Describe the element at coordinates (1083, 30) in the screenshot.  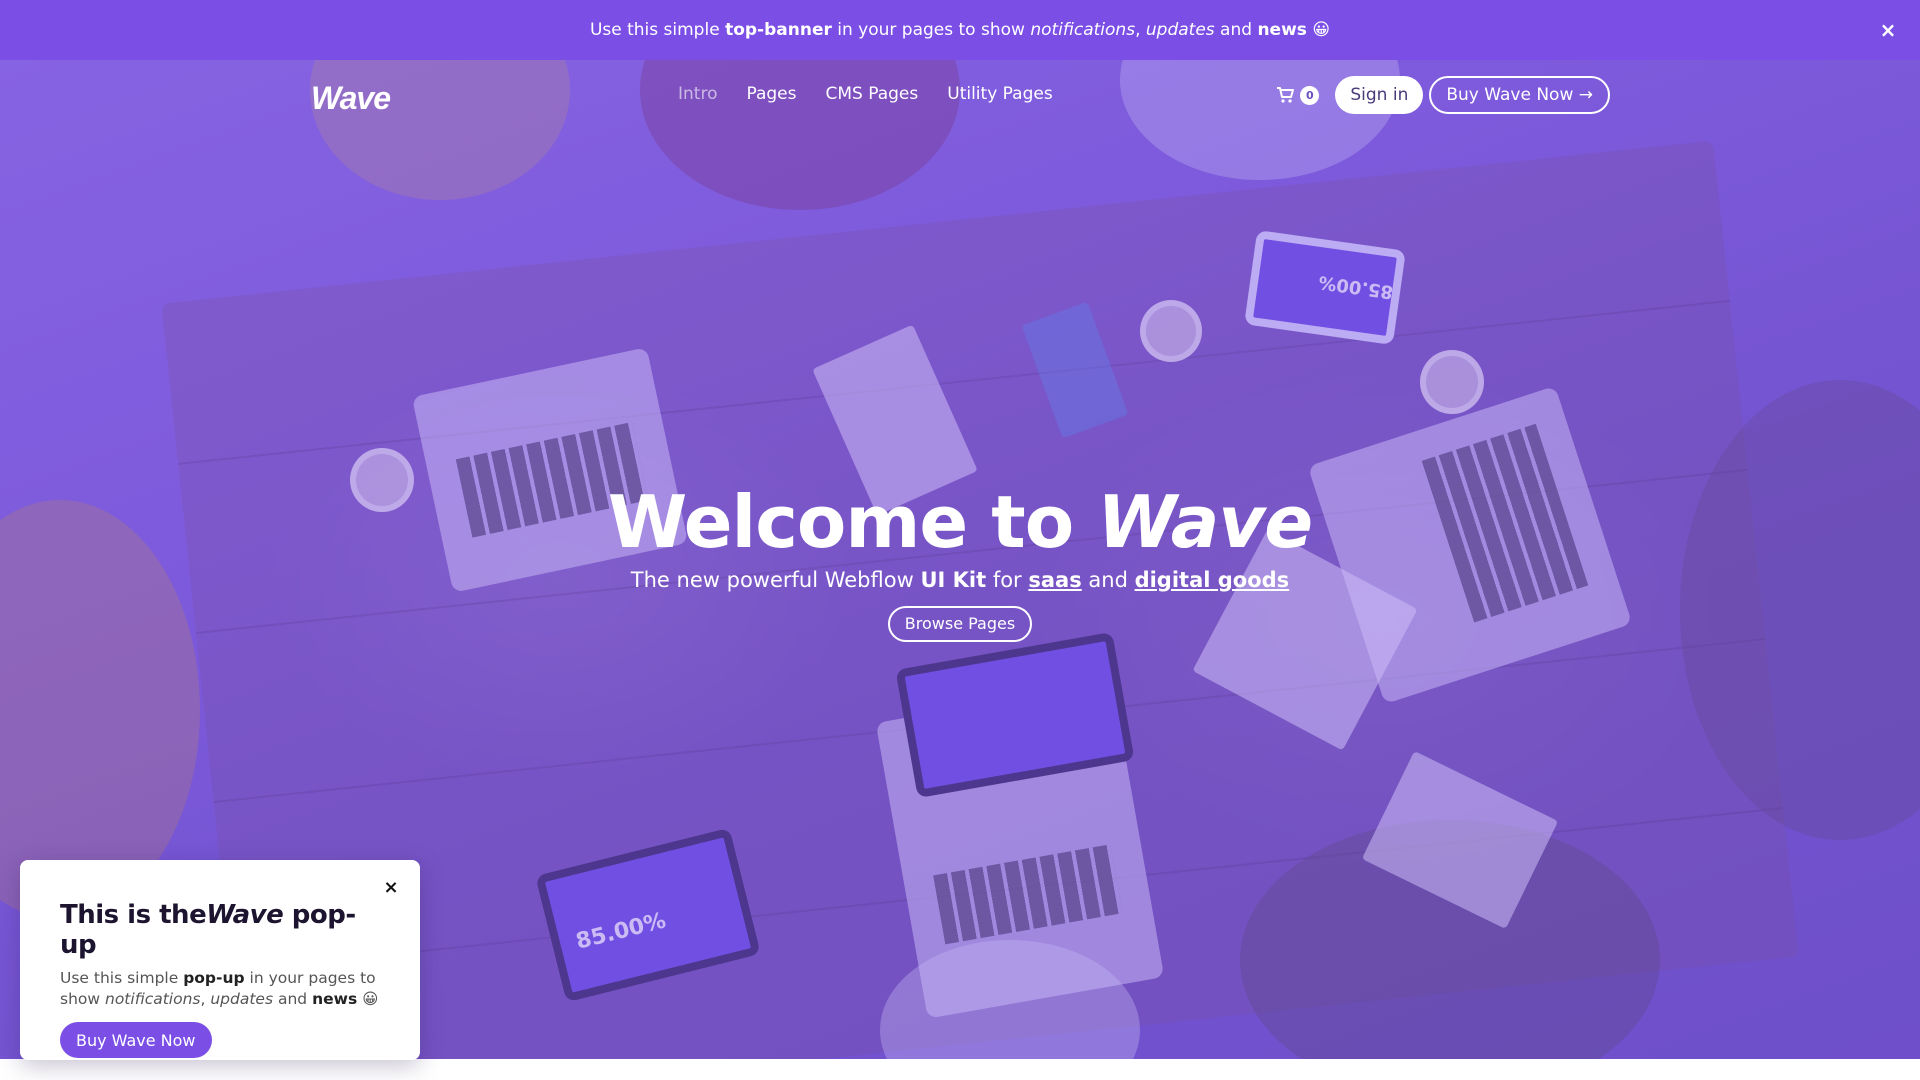
I see `banner-text-italic: notifications` at that location.